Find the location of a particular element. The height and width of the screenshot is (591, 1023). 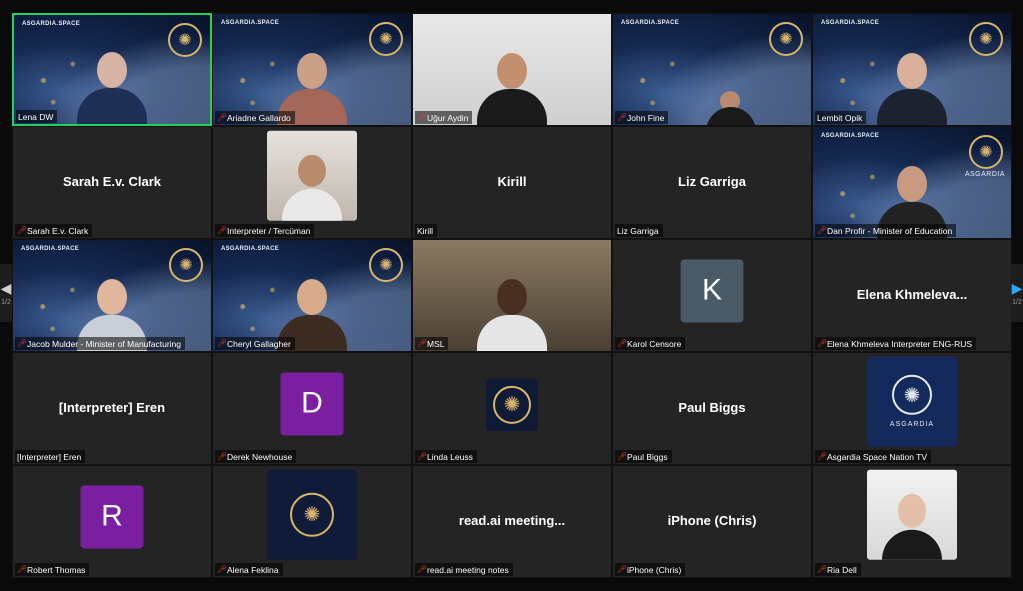

participant-tile-kirill: Kirill Kirill is located at coordinates (512, 182).